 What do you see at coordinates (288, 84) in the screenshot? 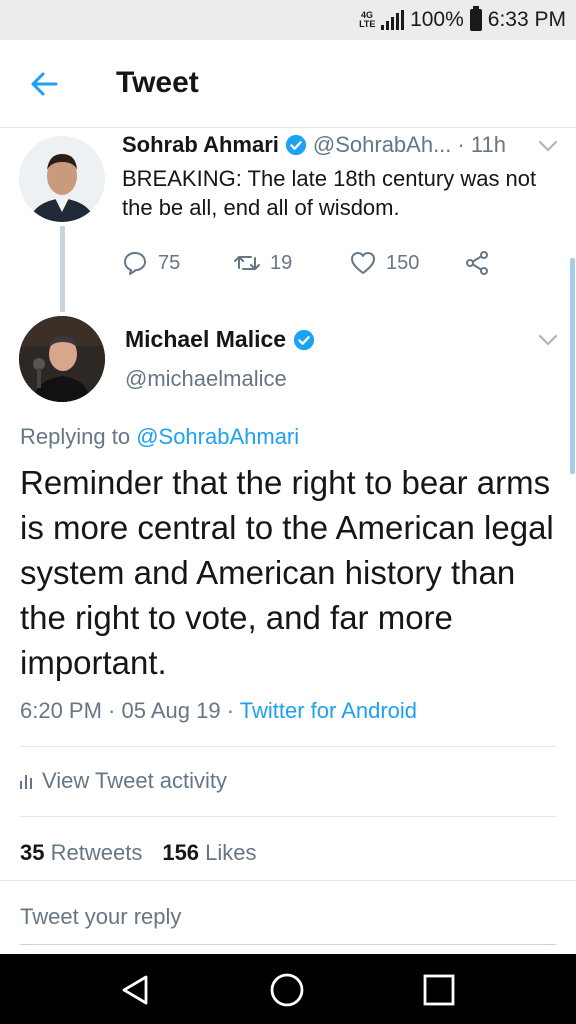
I see `app-header: Tweet` at bounding box center [288, 84].